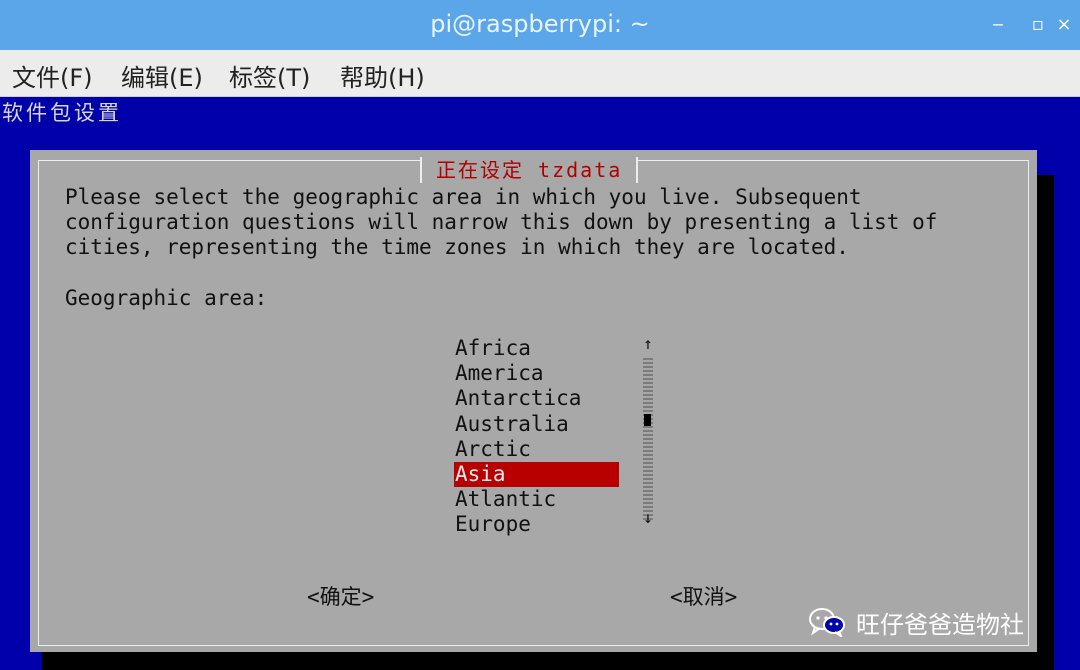 The height and width of the screenshot is (670, 1080). I want to click on window-titlebar: pi@raspberrypi: ~ ‒ ▫ ×, so click(540, 25).